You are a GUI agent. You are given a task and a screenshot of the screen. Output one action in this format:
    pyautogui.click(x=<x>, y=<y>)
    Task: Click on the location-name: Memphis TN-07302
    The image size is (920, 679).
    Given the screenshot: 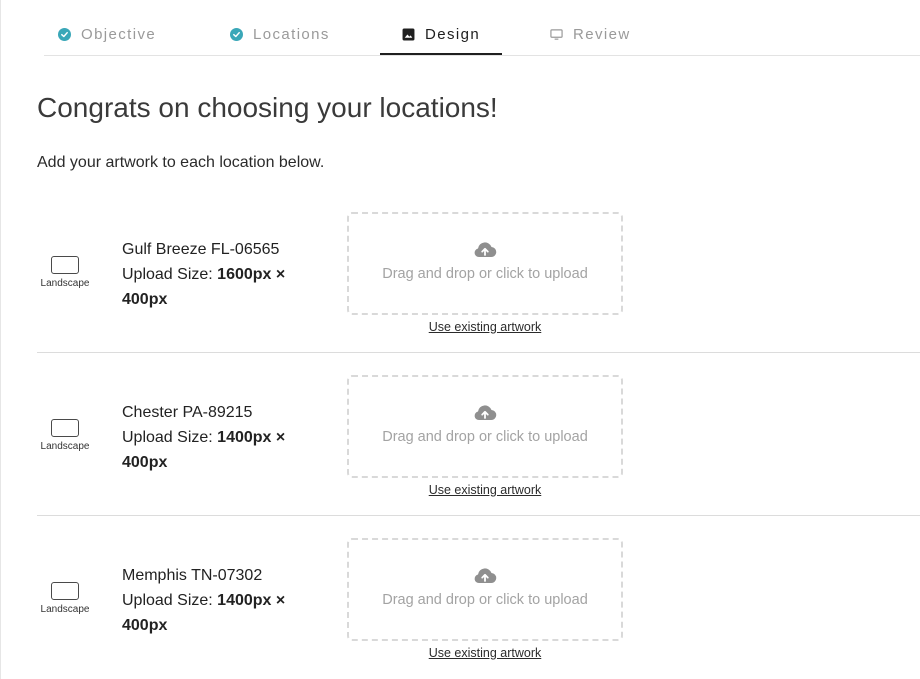 What is the action you would take?
    pyautogui.click(x=192, y=575)
    